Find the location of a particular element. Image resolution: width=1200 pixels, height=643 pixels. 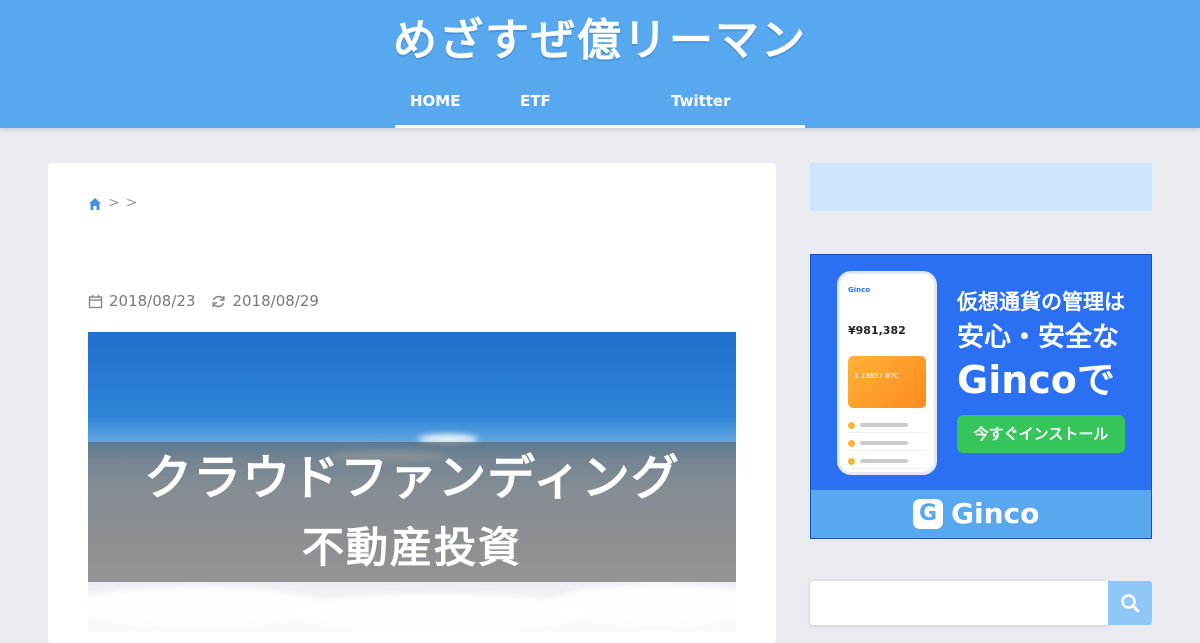

calendar-icon is located at coordinates (95, 301).